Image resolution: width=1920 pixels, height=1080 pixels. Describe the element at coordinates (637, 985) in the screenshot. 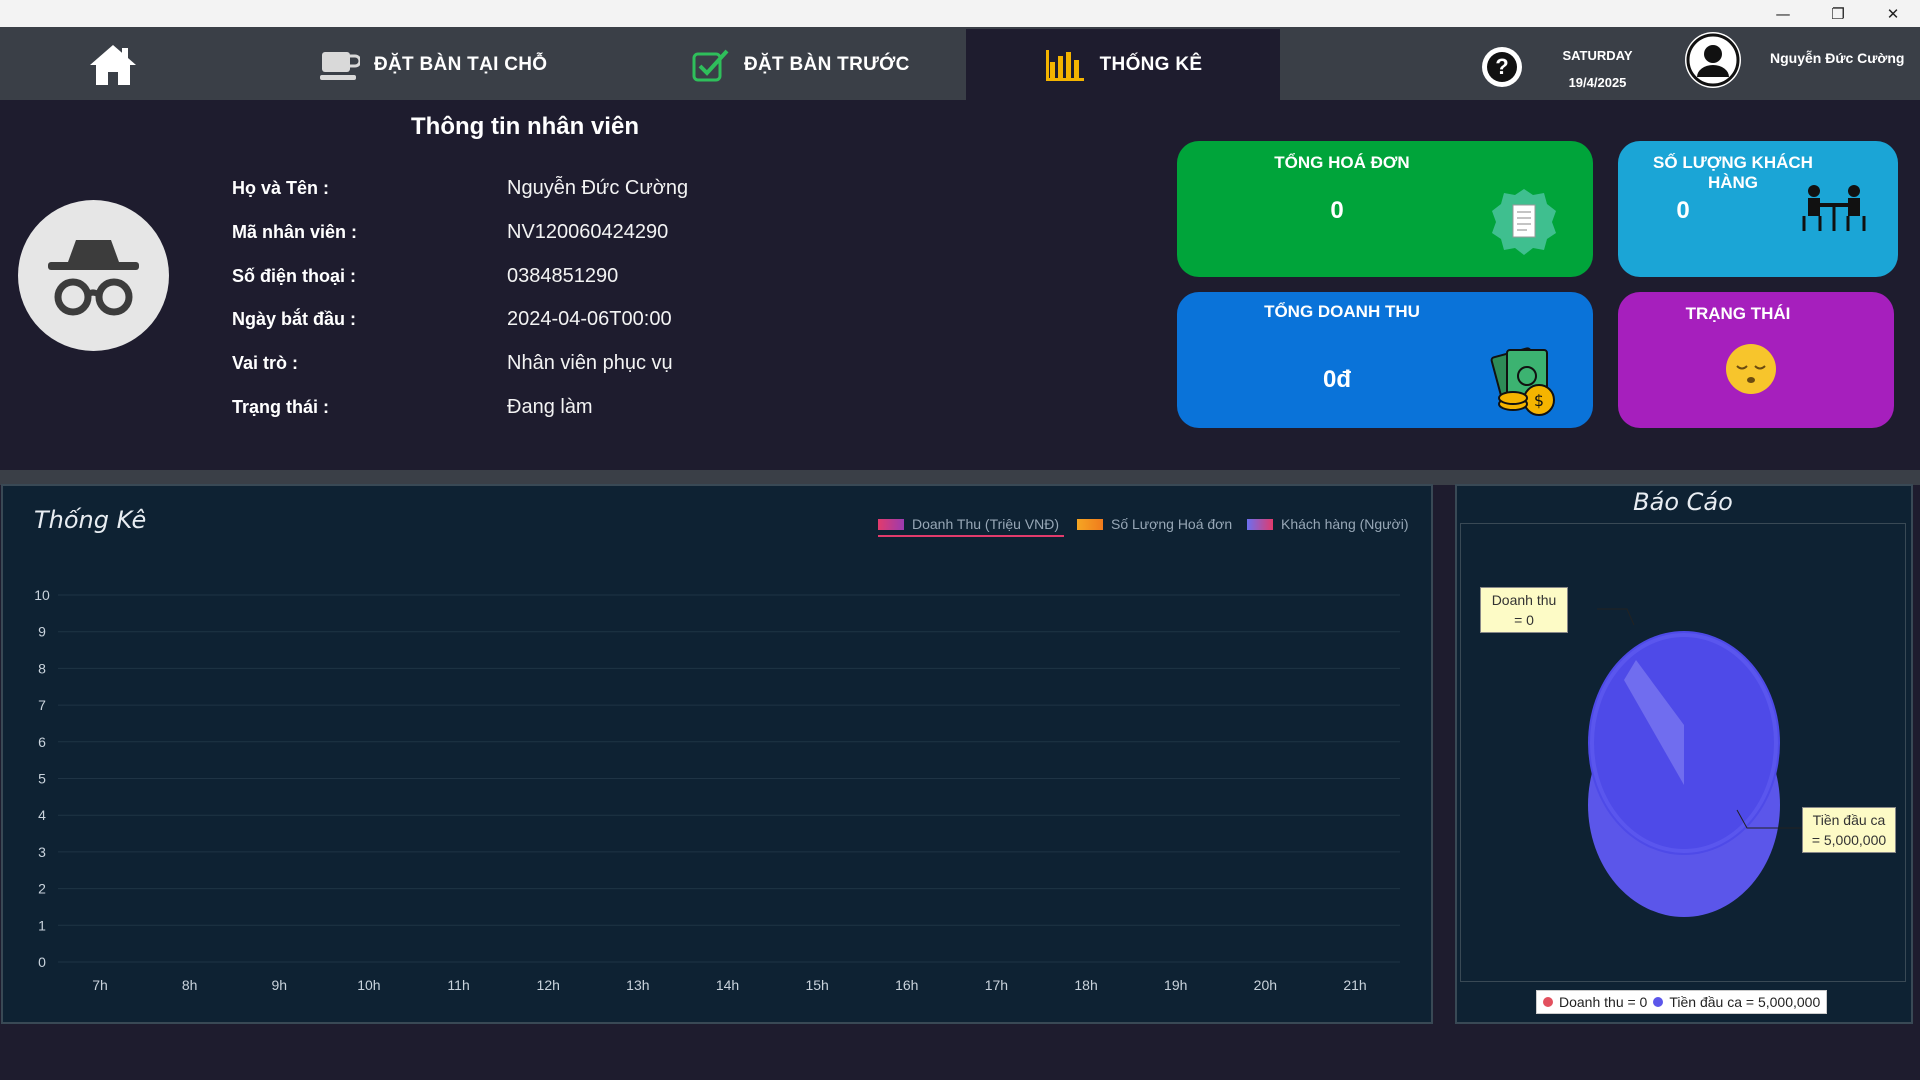

I see `x-tick-label: 13h` at that location.